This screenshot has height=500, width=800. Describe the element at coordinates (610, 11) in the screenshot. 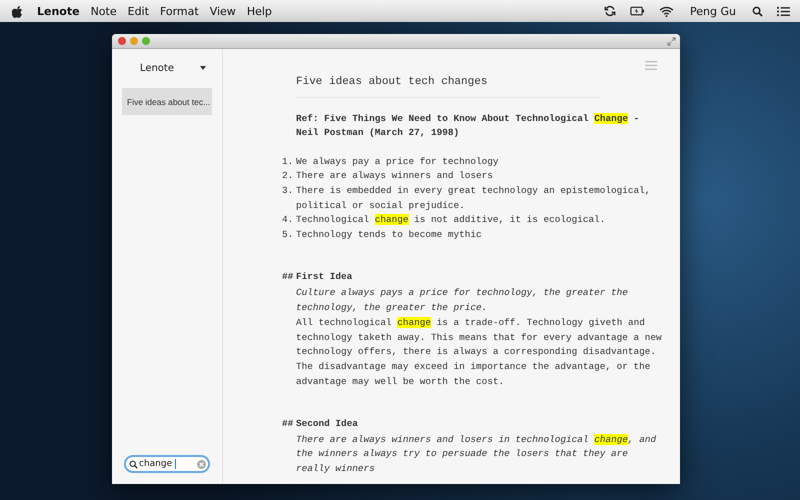

I see `sync-icon` at that location.